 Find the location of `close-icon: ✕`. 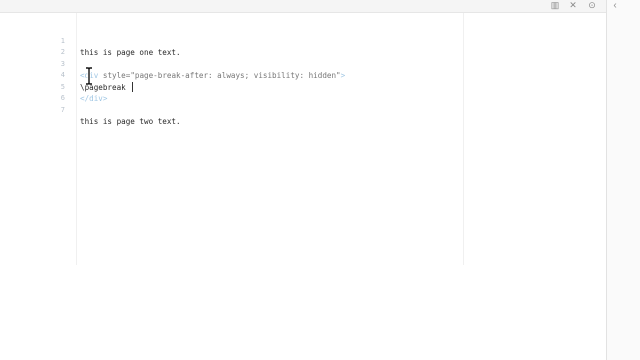

close-icon: ✕ is located at coordinates (573, 5).